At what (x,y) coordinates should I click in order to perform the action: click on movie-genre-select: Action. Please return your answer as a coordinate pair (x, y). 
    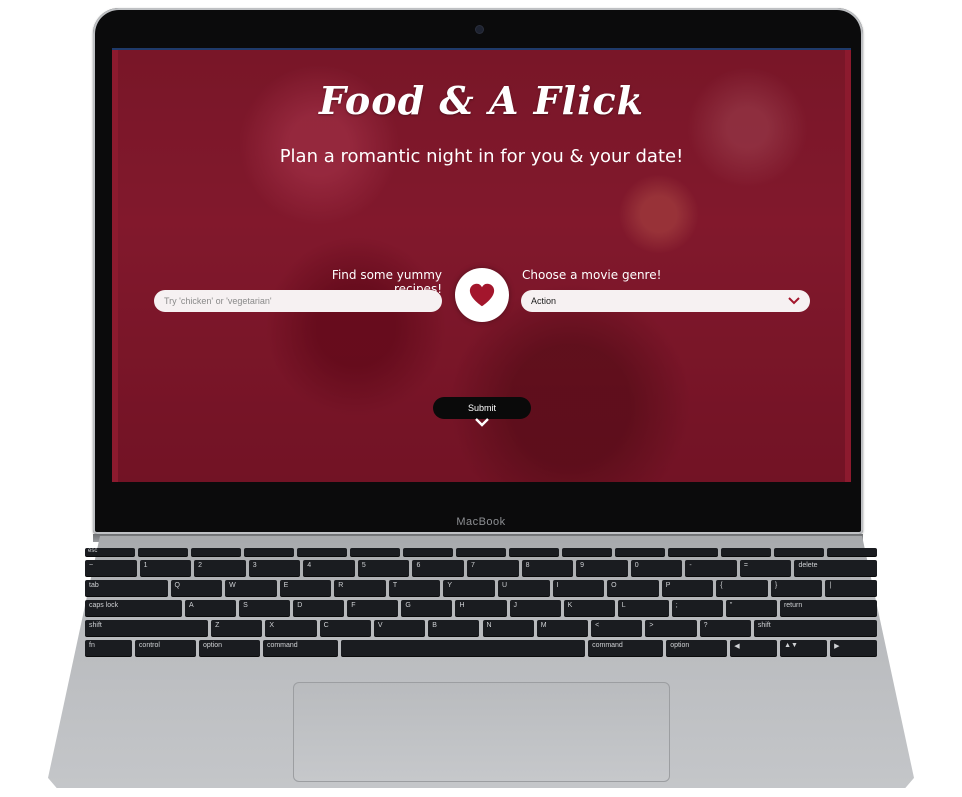
    Looking at the image, I should click on (665, 301).